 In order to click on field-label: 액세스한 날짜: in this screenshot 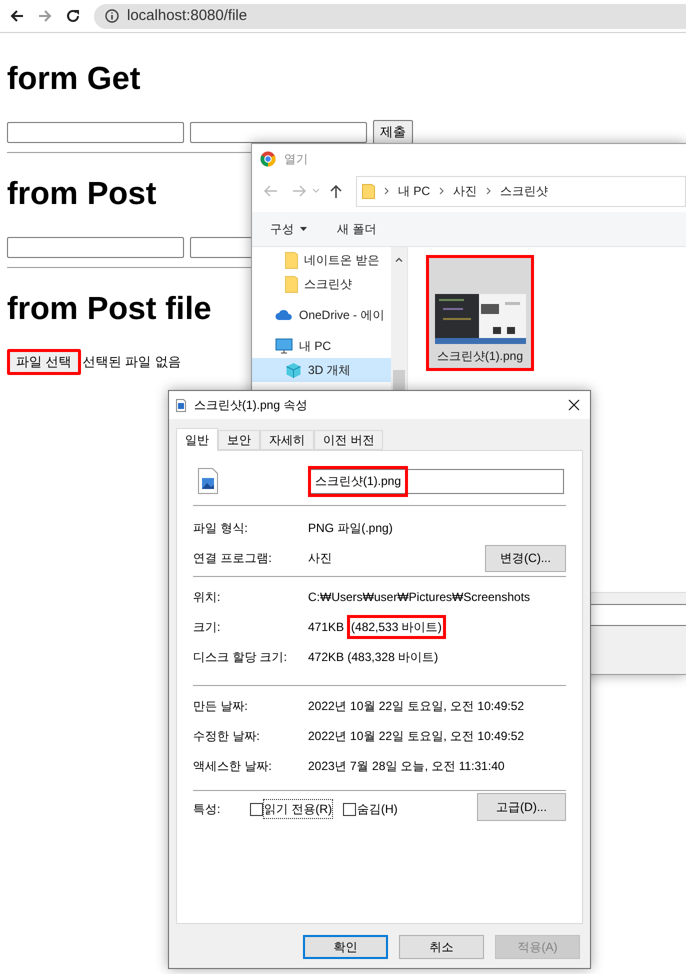, I will do `click(233, 766)`.